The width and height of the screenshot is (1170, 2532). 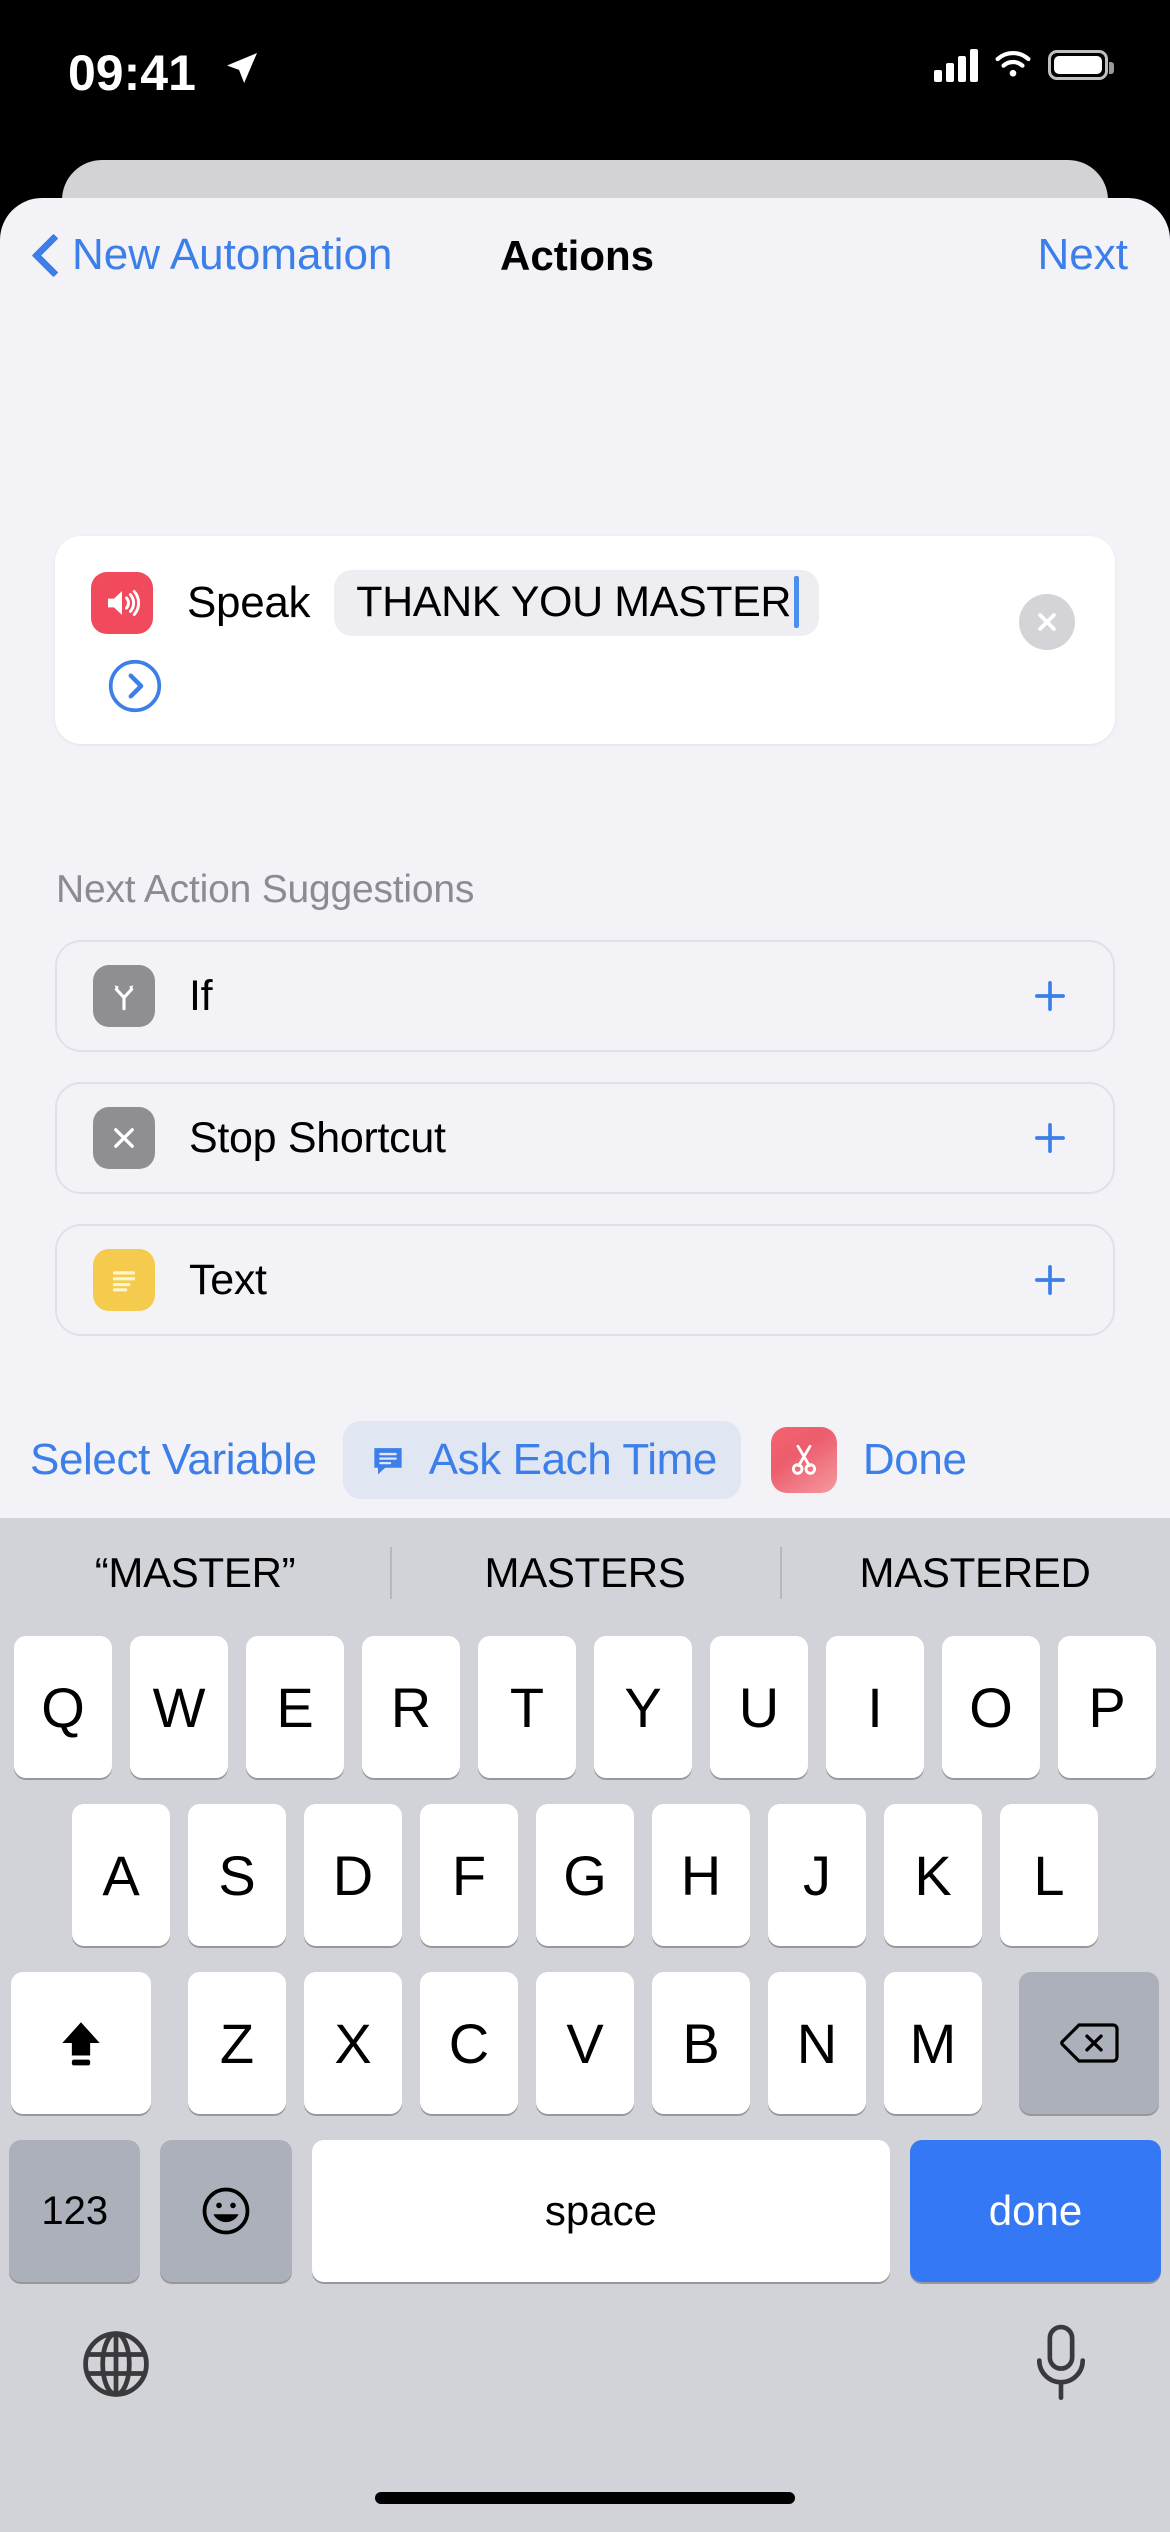 What do you see at coordinates (797, 602) in the screenshot?
I see `text-cursor` at bounding box center [797, 602].